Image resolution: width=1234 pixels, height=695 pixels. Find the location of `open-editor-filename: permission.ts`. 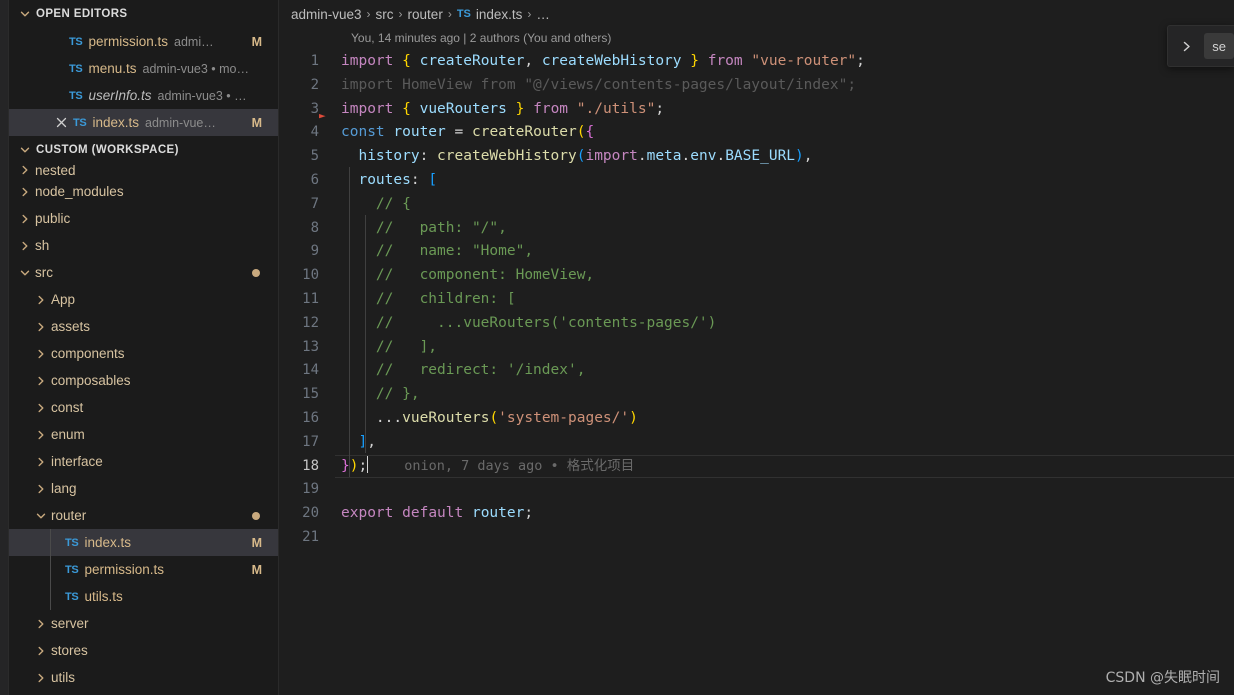

open-editor-filename: permission.ts is located at coordinates (128, 41).